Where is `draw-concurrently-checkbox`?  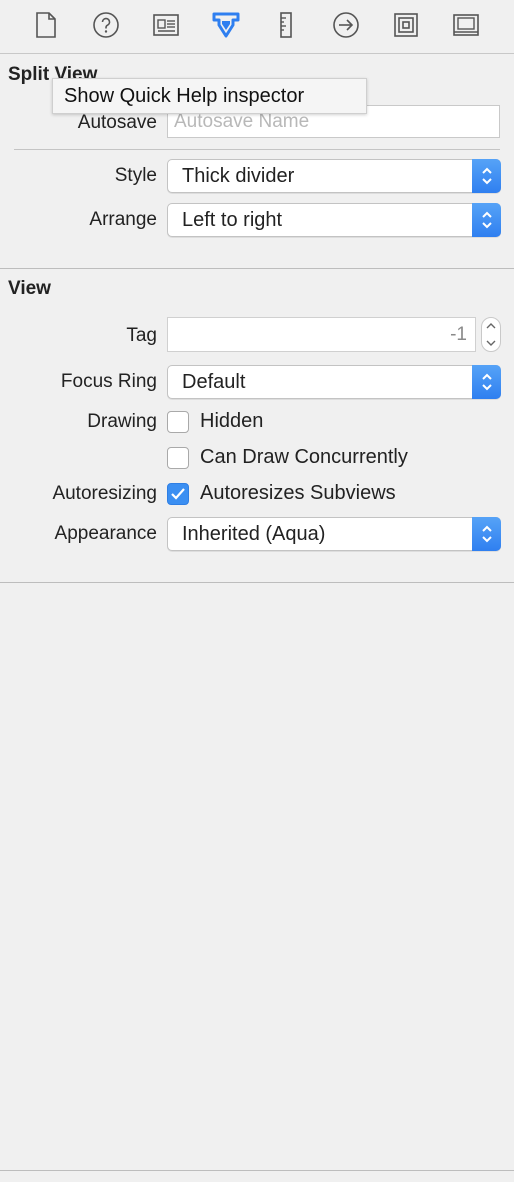
draw-concurrently-checkbox is located at coordinates (178, 458).